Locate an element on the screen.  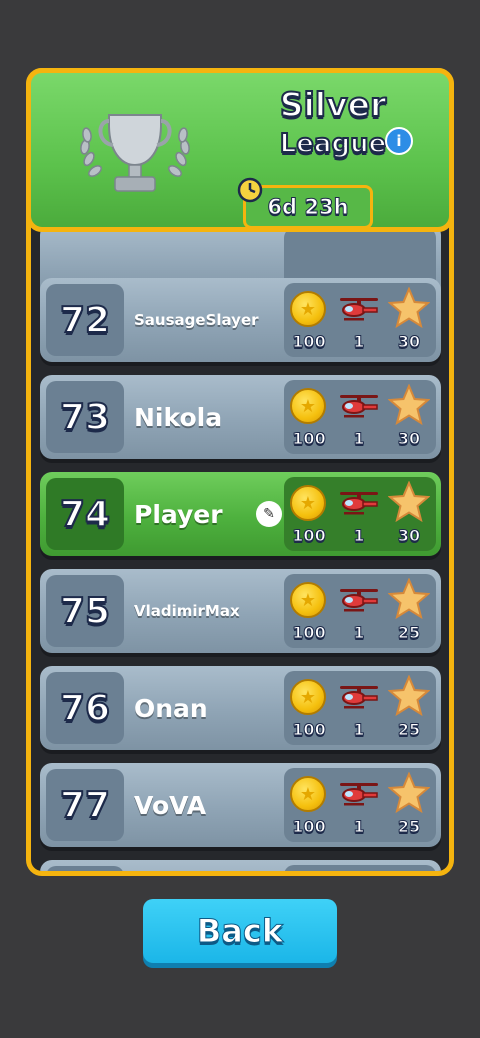
rank-badge: 77 is located at coordinates (85, 805).